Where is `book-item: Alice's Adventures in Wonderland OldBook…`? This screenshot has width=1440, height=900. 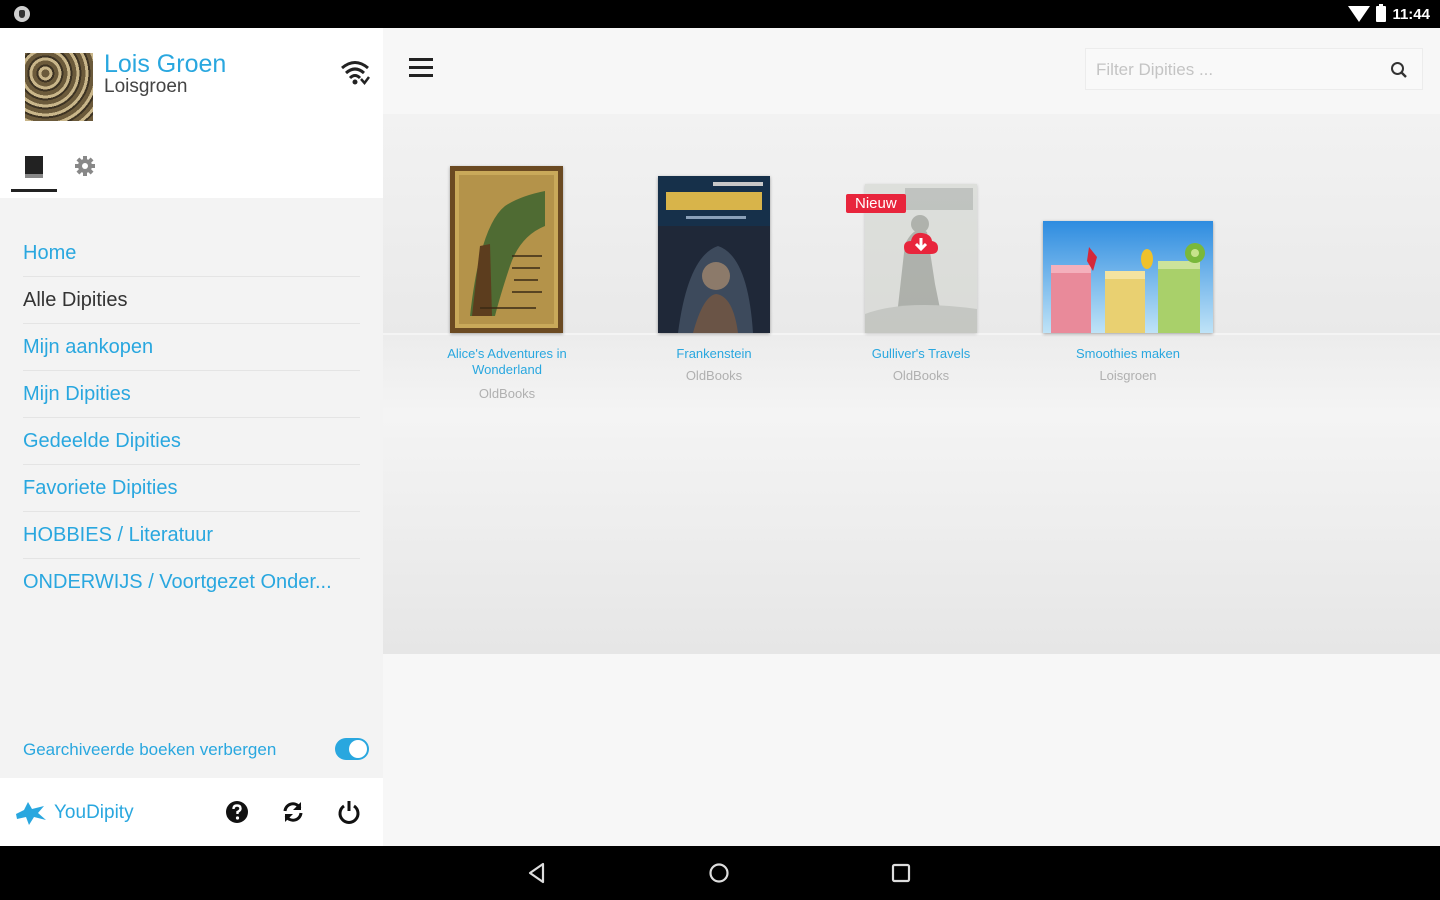 book-item: Alice's Adventures in Wonderland OldBook… is located at coordinates (507, 264).